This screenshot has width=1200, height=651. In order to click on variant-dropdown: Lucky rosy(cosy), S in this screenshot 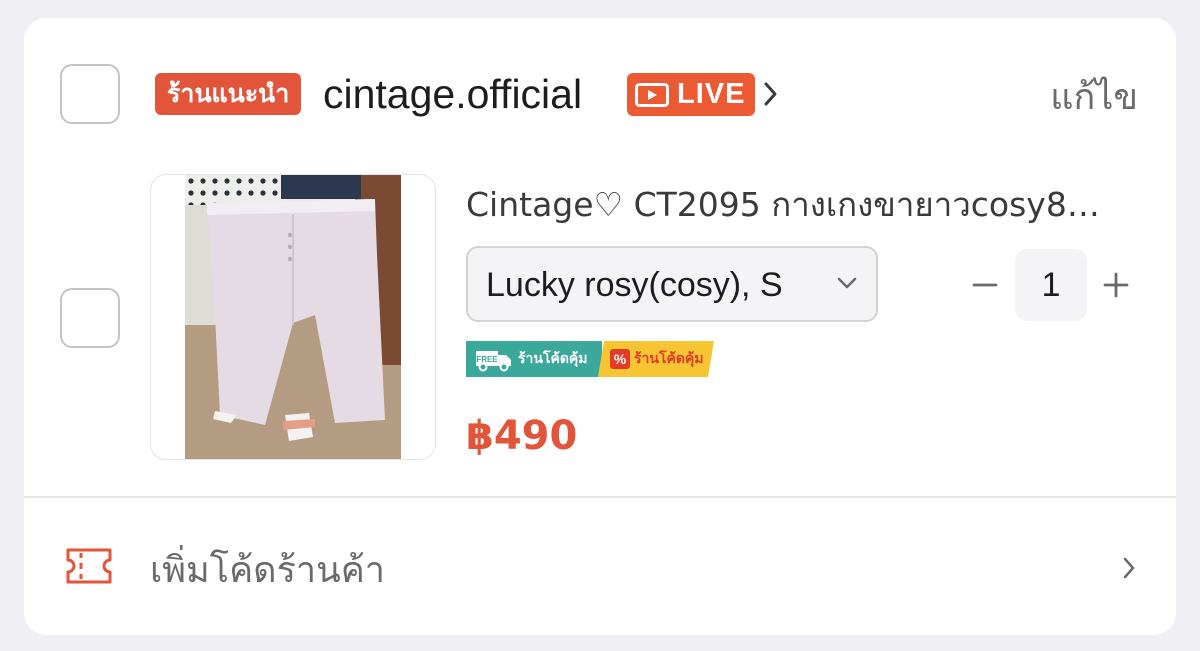, I will do `click(672, 284)`.